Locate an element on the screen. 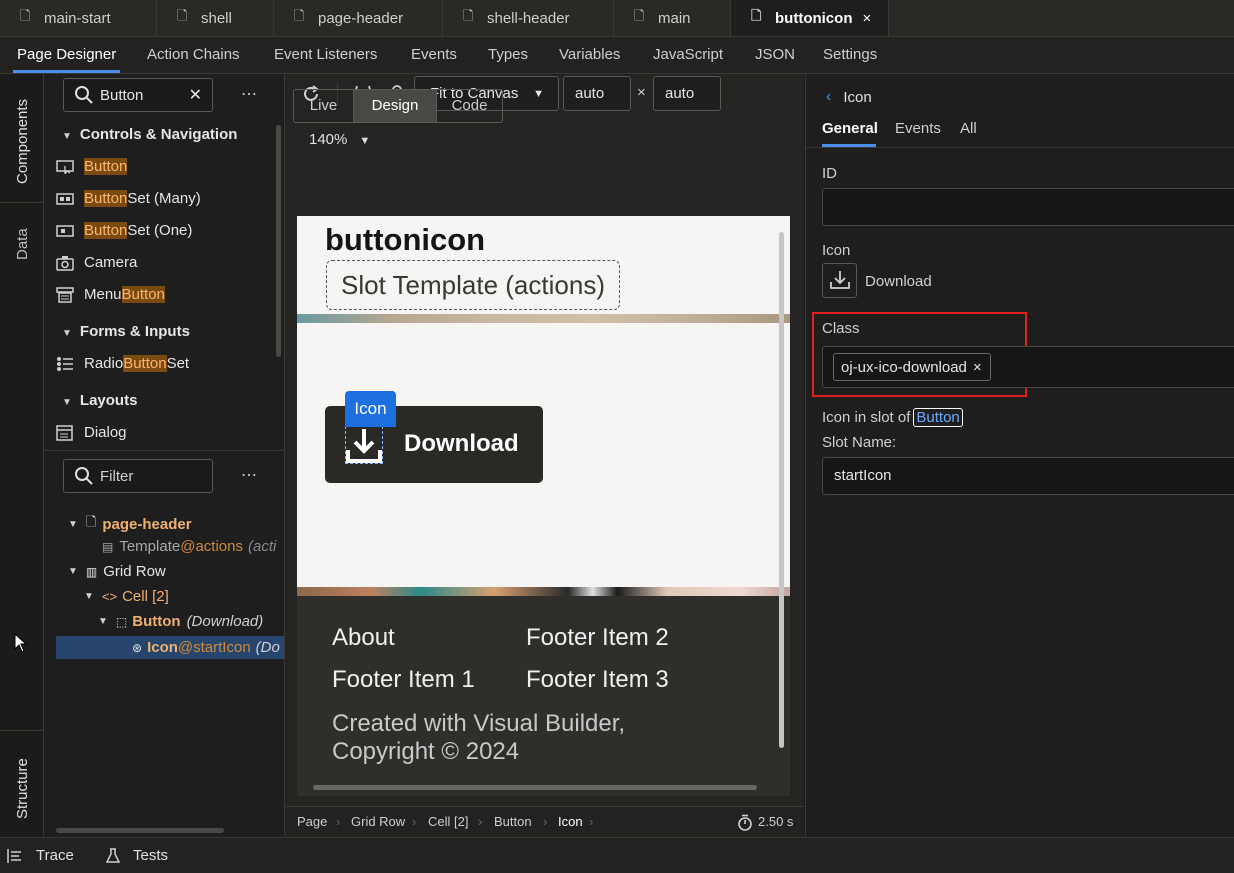 The image size is (1234, 873). canvas-height-input: auto is located at coordinates (687, 93).